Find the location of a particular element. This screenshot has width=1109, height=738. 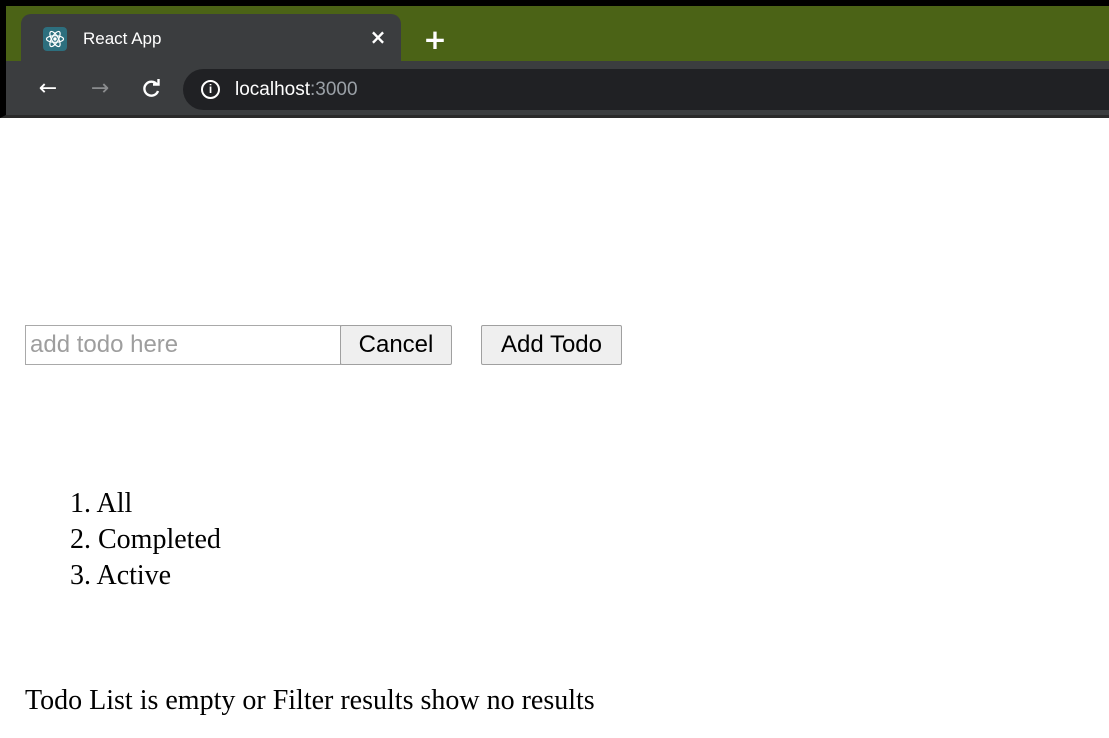

add-todo-button: Add Todo is located at coordinates (551, 345).